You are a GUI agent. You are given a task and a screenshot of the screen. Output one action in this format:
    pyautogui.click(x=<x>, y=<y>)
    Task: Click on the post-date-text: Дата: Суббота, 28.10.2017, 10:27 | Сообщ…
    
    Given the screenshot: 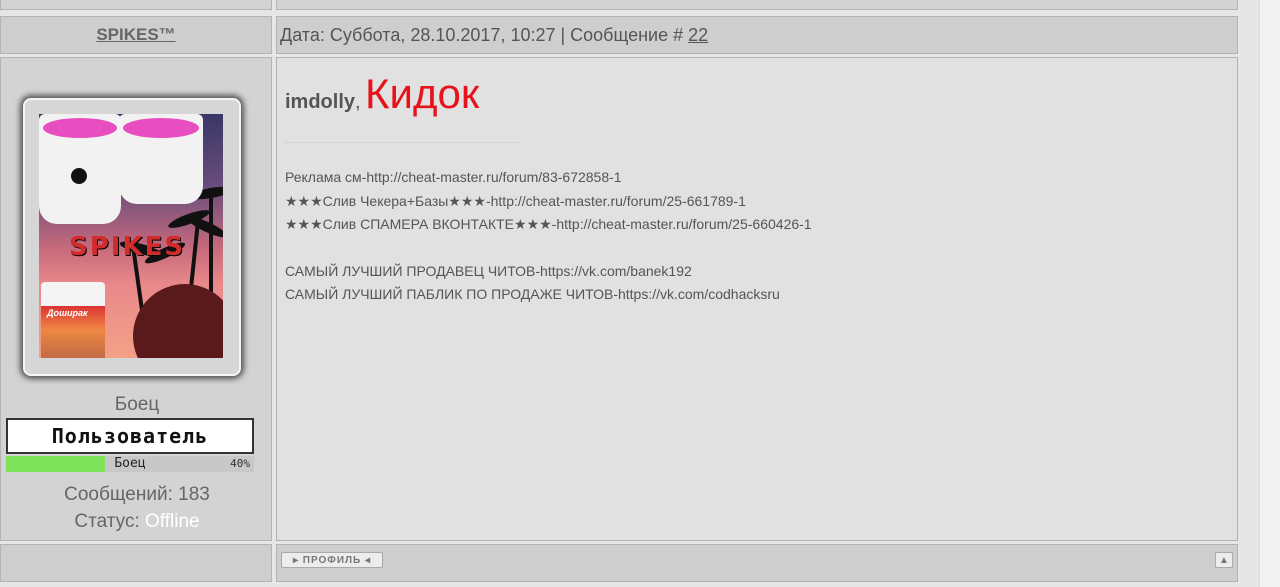 What is the action you would take?
    pyautogui.click(x=484, y=34)
    